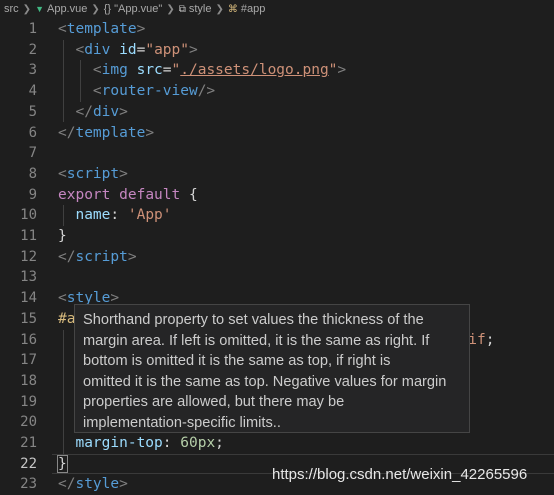  What do you see at coordinates (97, 49) in the screenshot?
I see `code-token: div` at bounding box center [97, 49].